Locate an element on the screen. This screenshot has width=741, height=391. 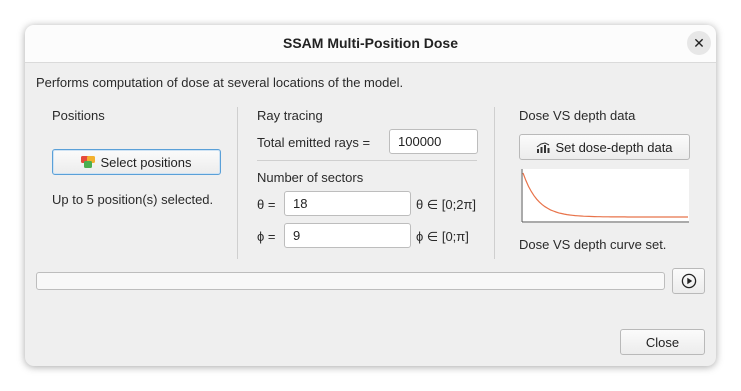
total-rays-input: 100000 is located at coordinates (433, 141).